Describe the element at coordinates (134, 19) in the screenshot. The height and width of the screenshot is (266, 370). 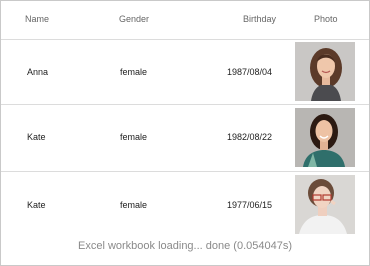
I see `column-header-gender: Gender` at that location.